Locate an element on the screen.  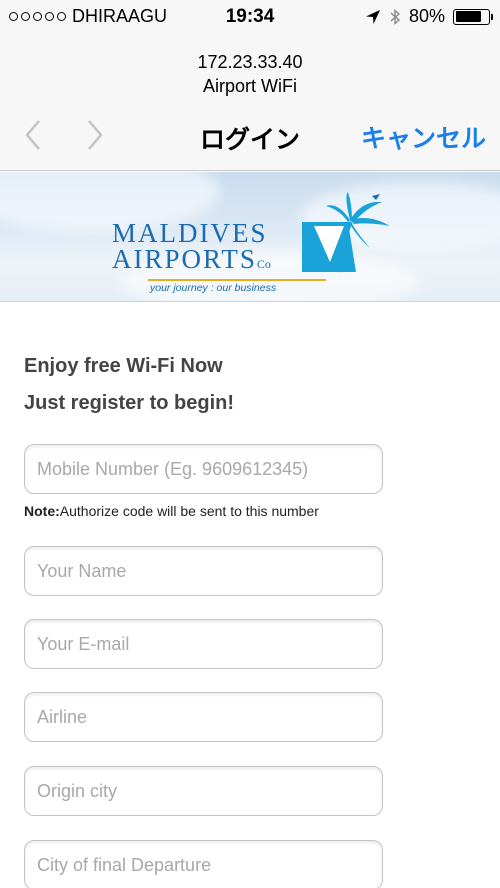
mobile-number-field is located at coordinates (203, 469).